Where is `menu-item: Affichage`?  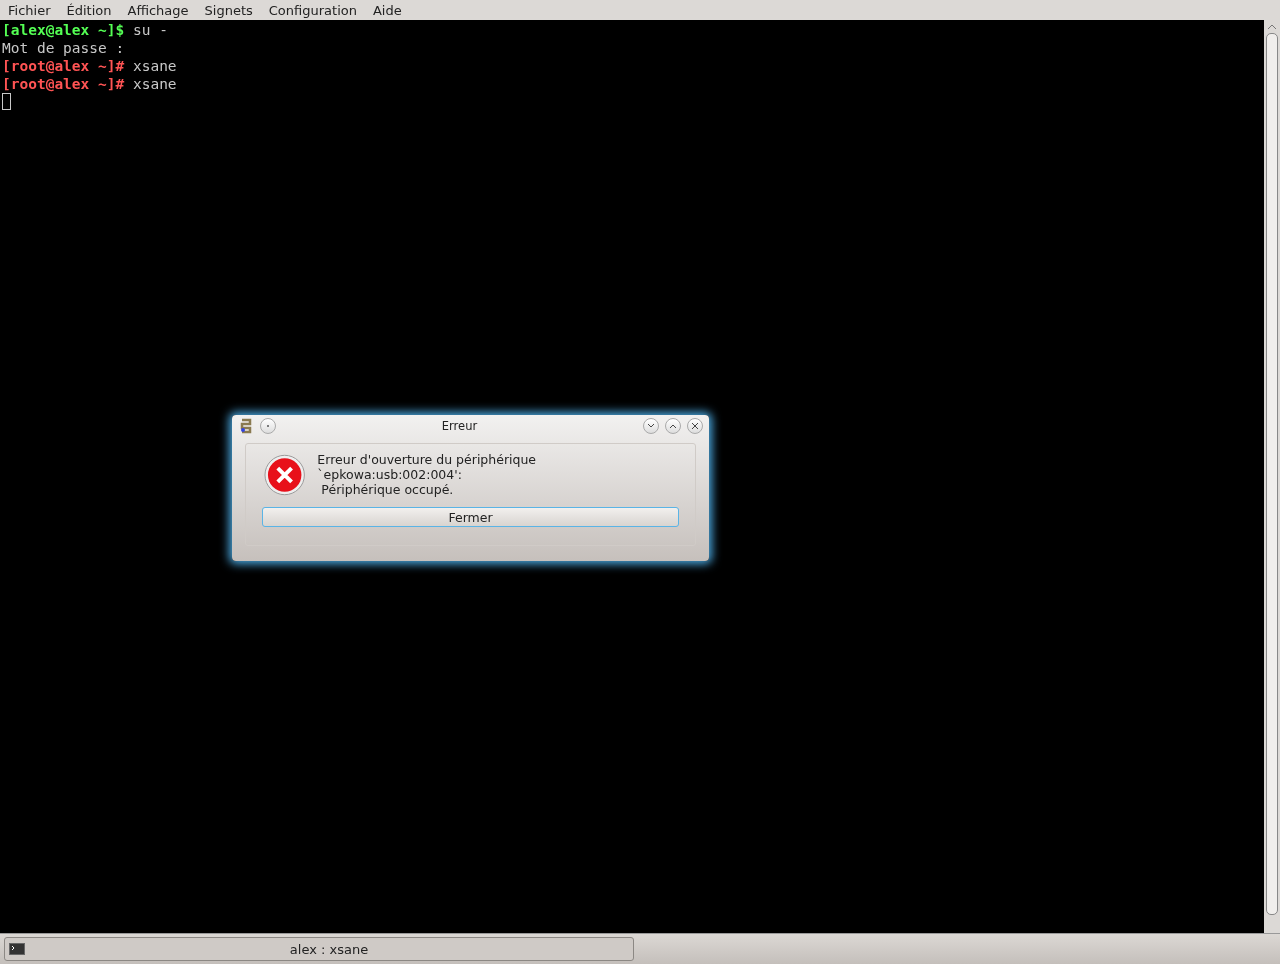 menu-item: Affichage is located at coordinates (158, 10).